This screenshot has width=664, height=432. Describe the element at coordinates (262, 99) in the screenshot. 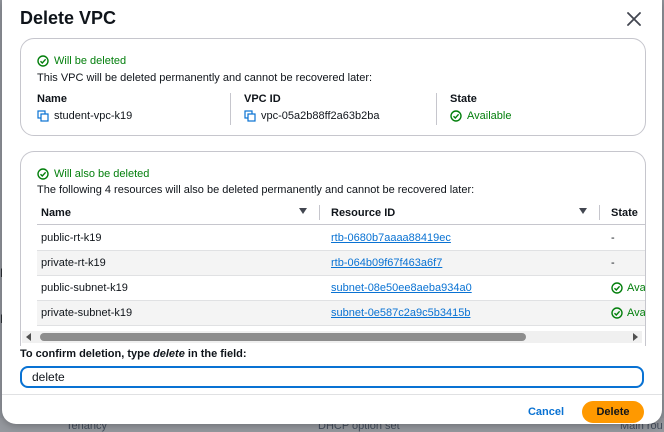

I see `vpc-id-label: VPC ID` at that location.